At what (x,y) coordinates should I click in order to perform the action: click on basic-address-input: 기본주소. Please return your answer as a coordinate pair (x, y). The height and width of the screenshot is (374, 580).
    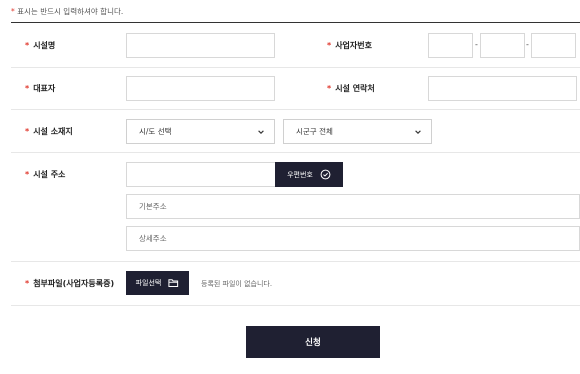
    Looking at the image, I should click on (353, 206).